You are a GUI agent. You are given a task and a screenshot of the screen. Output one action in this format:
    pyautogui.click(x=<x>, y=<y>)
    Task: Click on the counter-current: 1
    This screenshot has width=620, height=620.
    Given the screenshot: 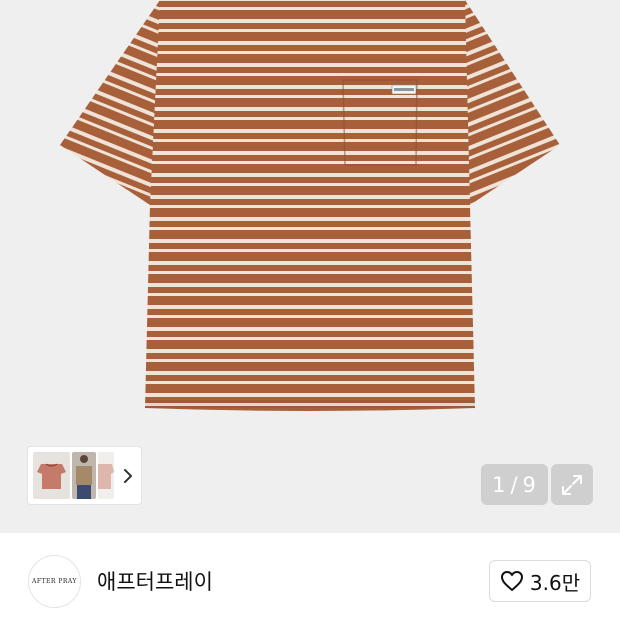 What is the action you would take?
    pyautogui.click(x=499, y=484)
    